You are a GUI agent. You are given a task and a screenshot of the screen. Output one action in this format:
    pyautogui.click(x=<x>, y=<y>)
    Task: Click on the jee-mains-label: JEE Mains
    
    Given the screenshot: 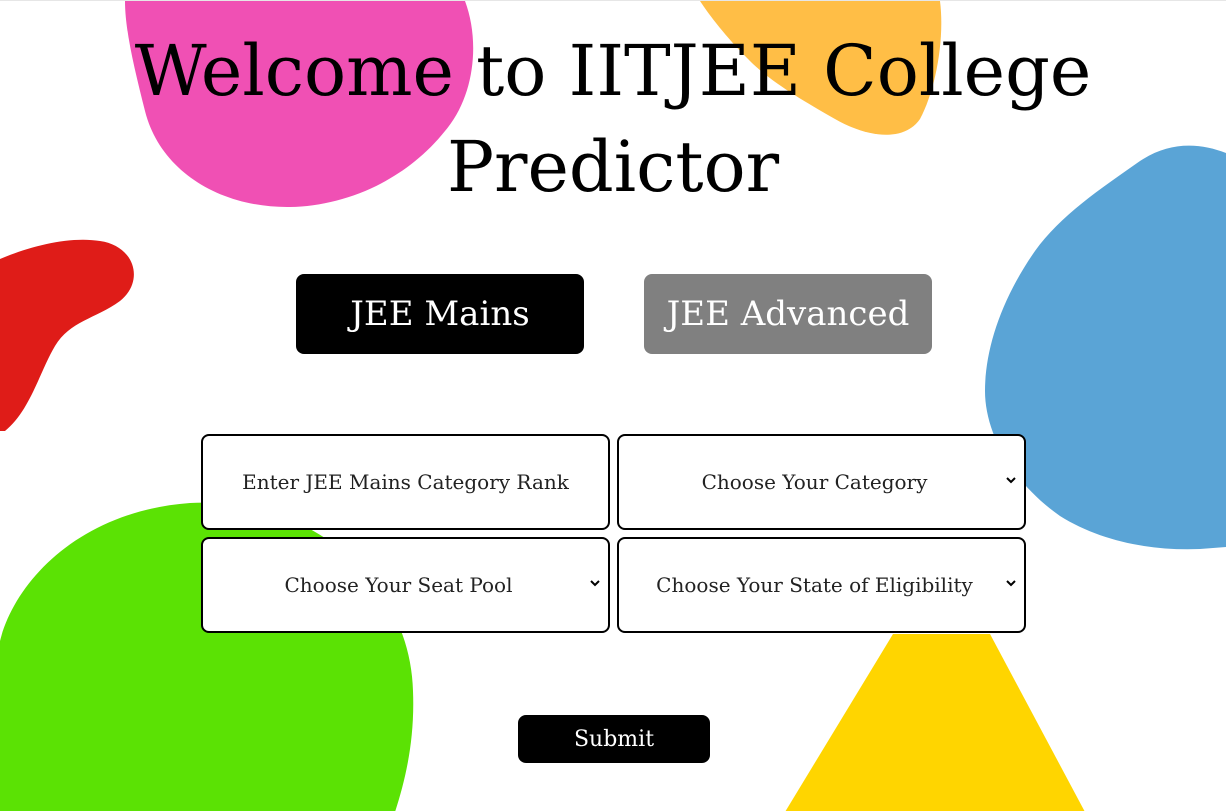 What is the action you would take?
    pyautogui.click(x=440, y=314)
    